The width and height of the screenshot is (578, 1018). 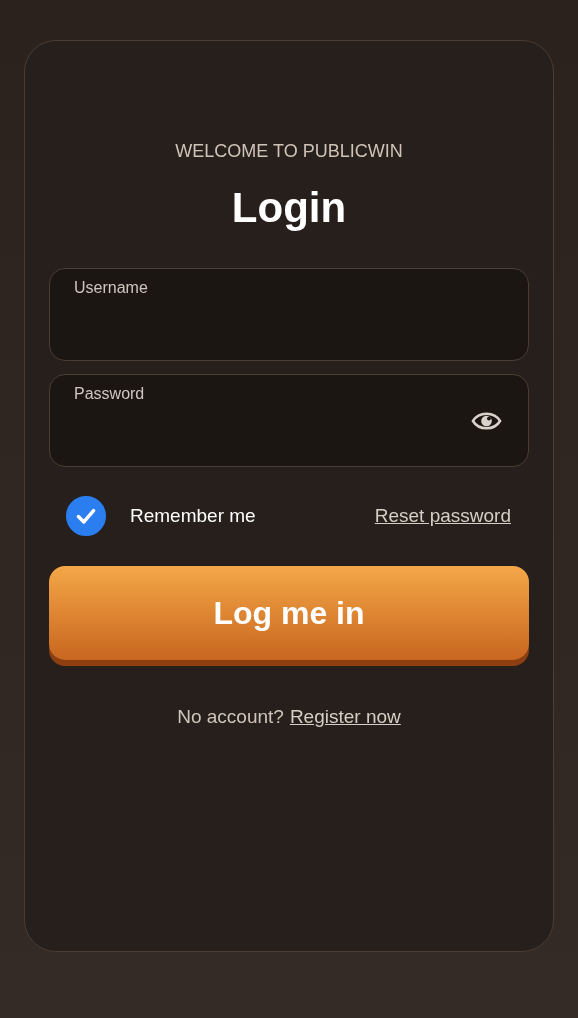 I want to click on username-field: Username, so click(x=289, y=314).